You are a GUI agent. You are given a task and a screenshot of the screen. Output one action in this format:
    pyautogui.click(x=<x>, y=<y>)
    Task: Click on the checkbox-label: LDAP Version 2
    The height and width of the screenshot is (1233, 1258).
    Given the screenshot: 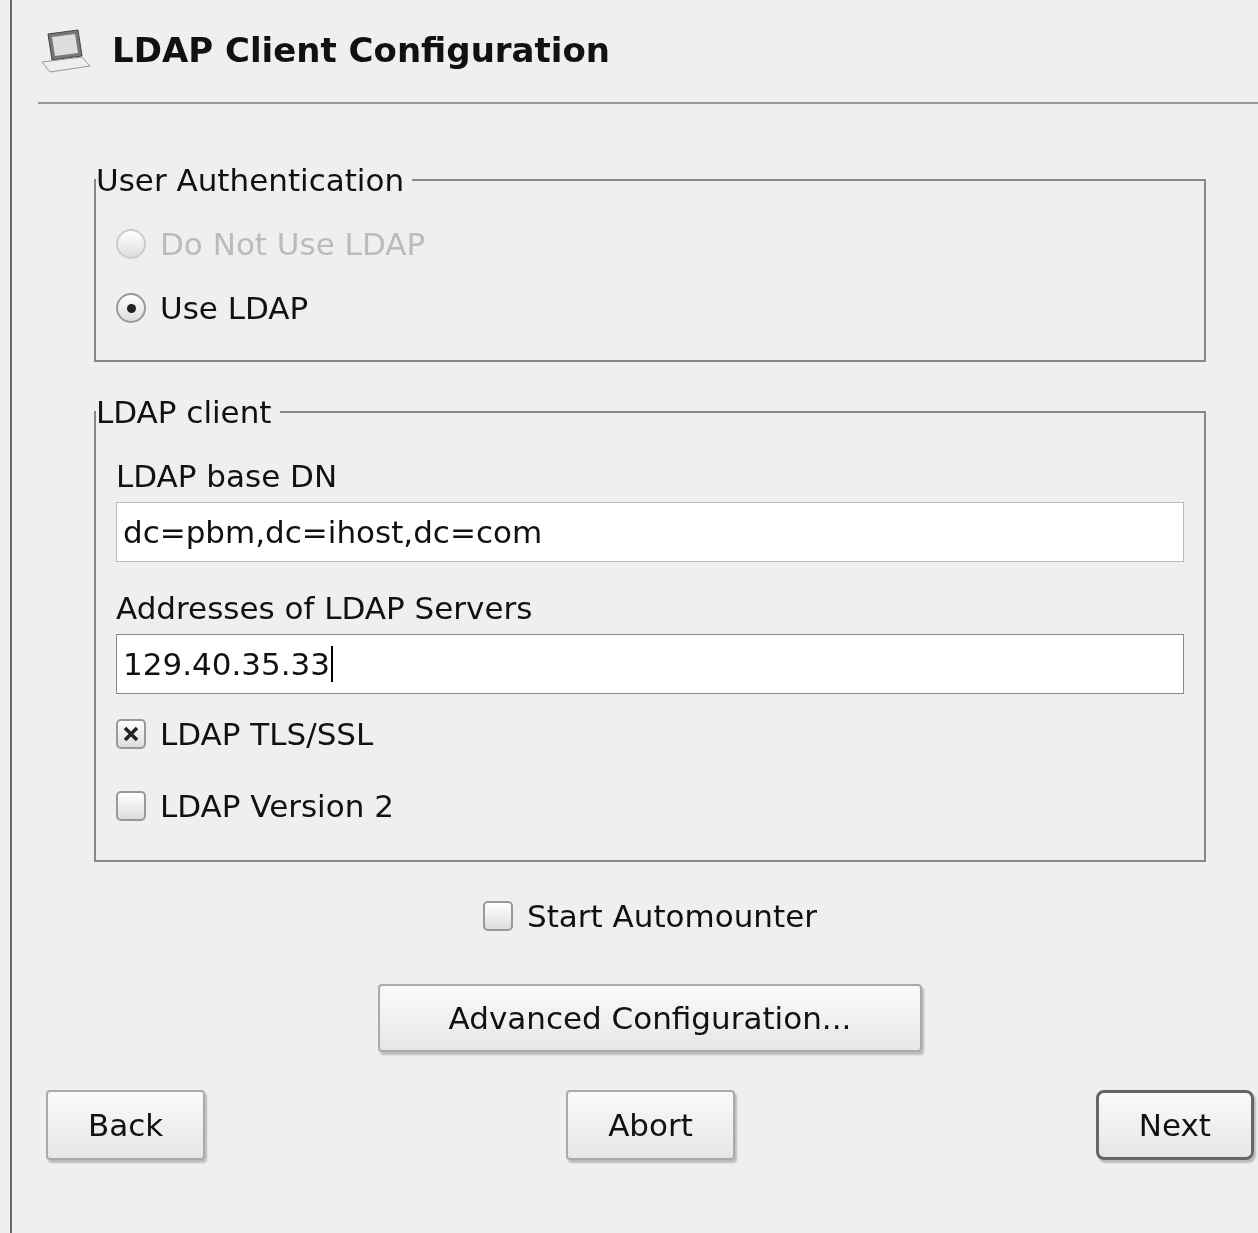 What is the action you would take?
    pyautogui.click(x=277, y=806)
    